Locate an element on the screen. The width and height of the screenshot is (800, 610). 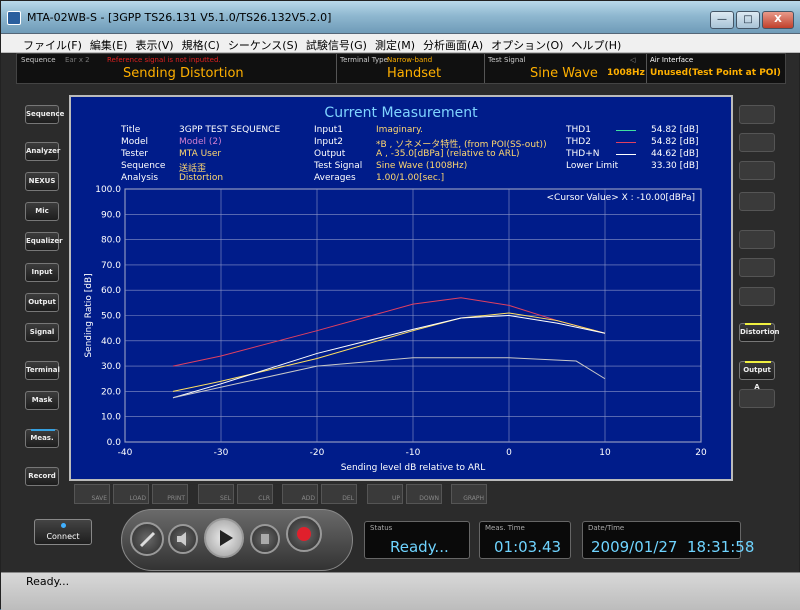
graph-button: GRAPH is located at coordinates (469, 494).